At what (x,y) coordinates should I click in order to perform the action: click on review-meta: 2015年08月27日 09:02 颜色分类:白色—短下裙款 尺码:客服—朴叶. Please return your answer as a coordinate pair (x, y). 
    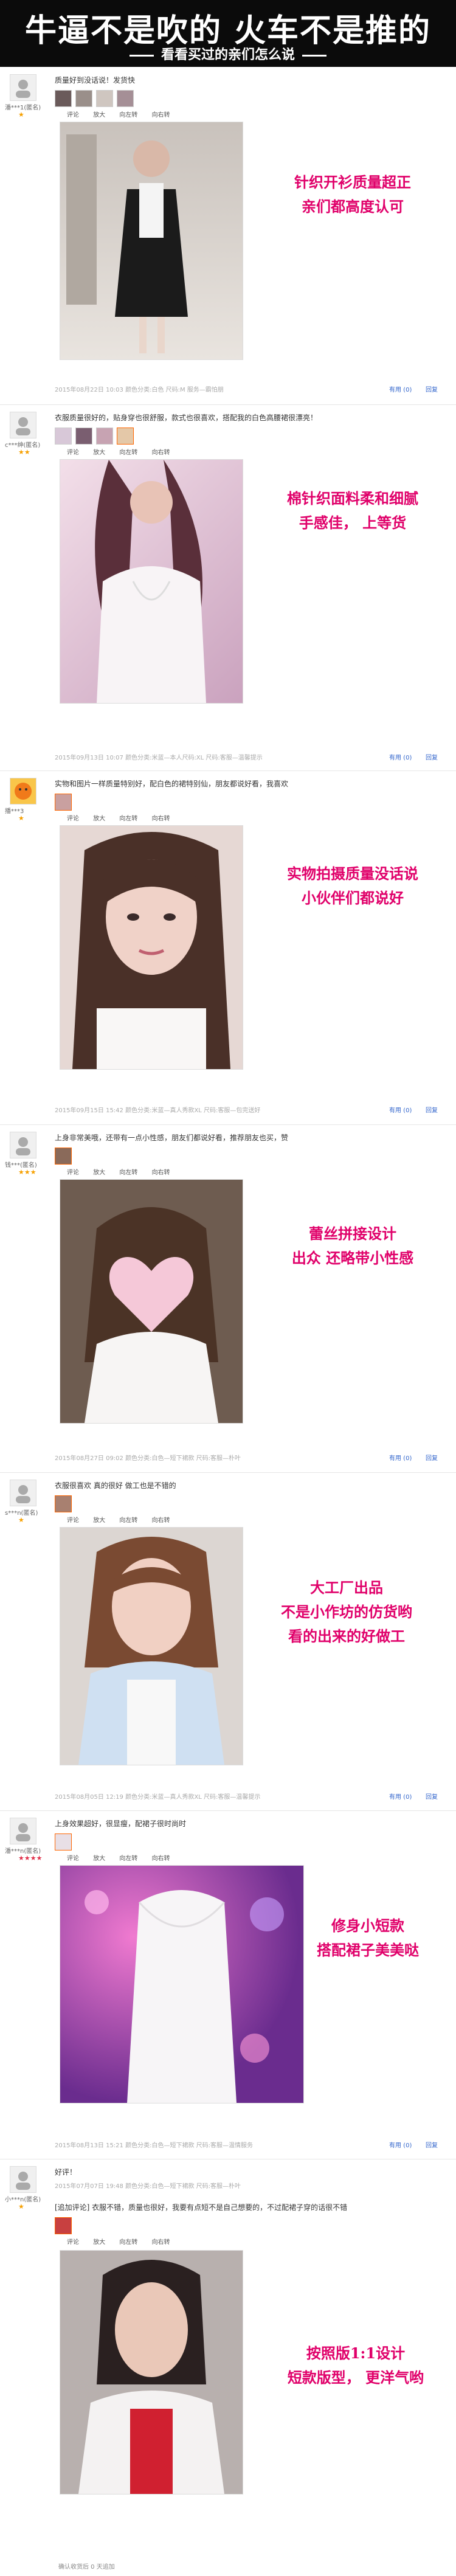
    Looking at the image, I should click on (148, 1458).